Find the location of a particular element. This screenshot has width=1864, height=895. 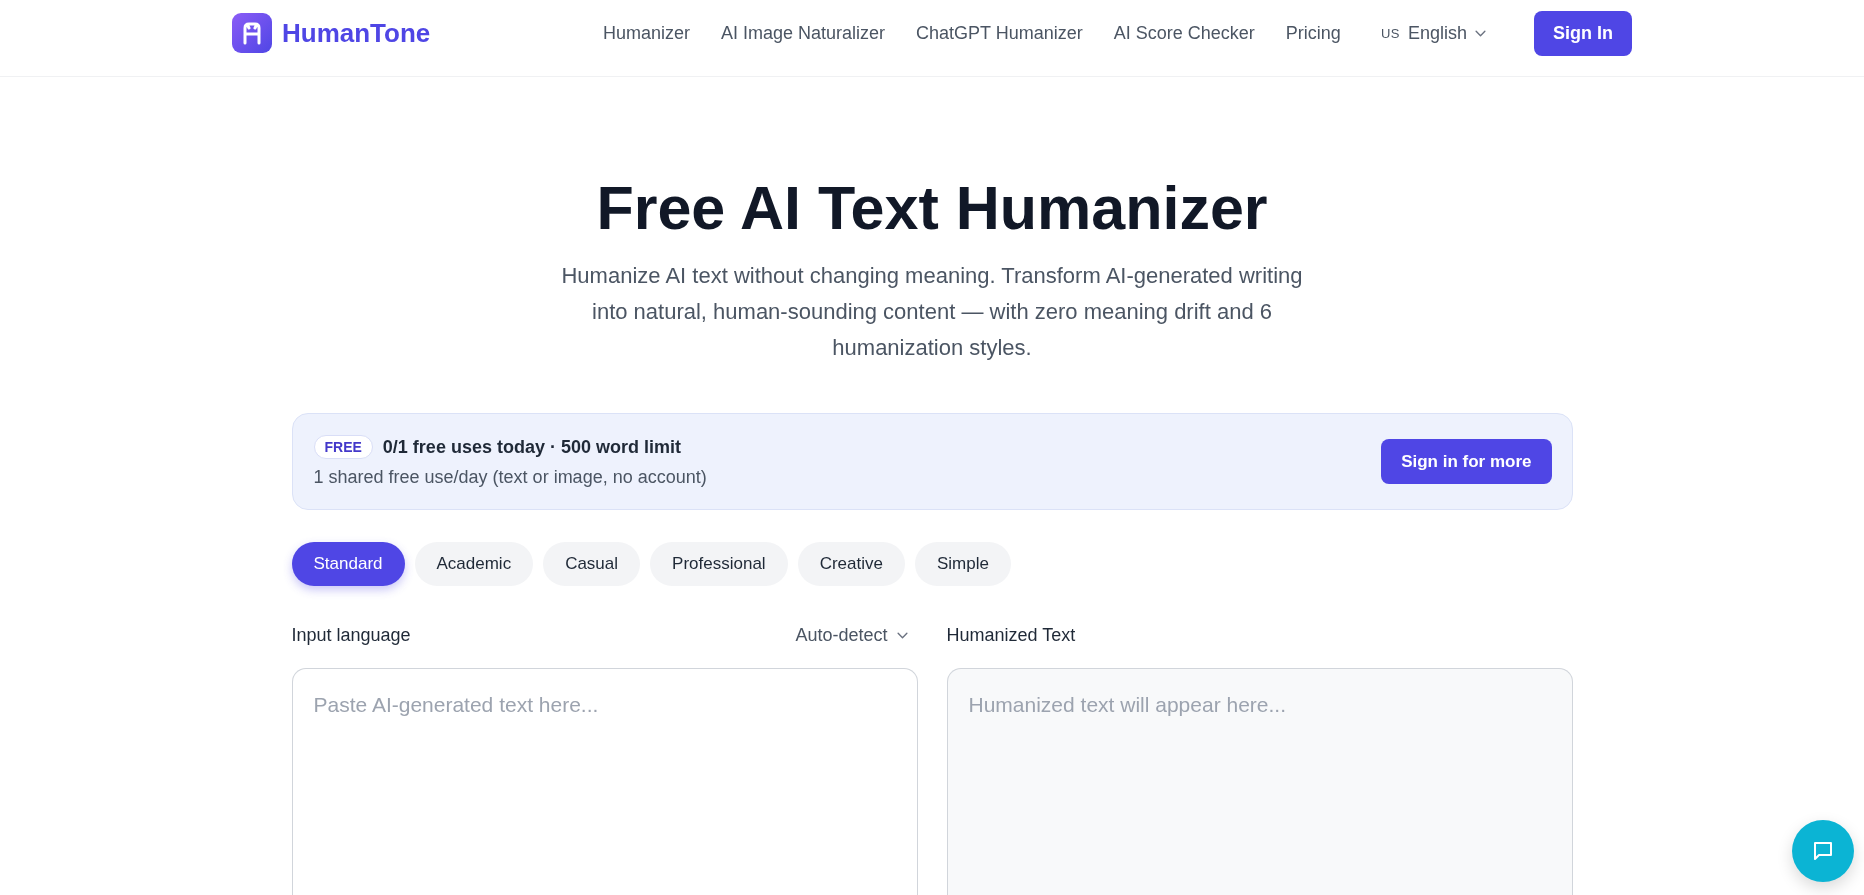

flag-label: US is located at coordinates (1390, 33).